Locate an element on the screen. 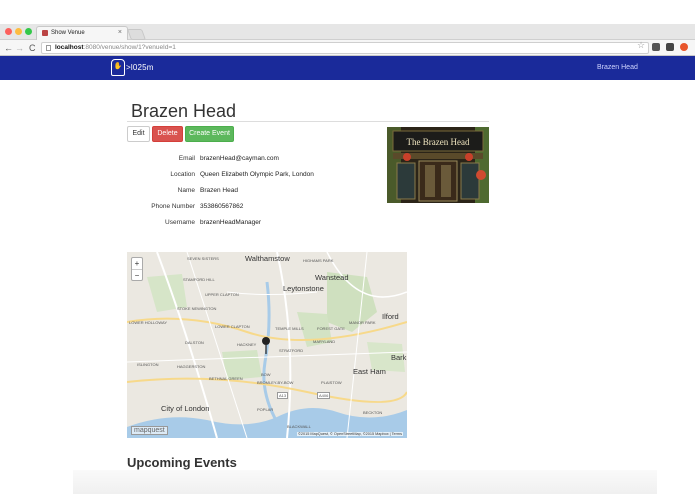  map-label-city-of-london: City of London is located at coordinates (185, 408).